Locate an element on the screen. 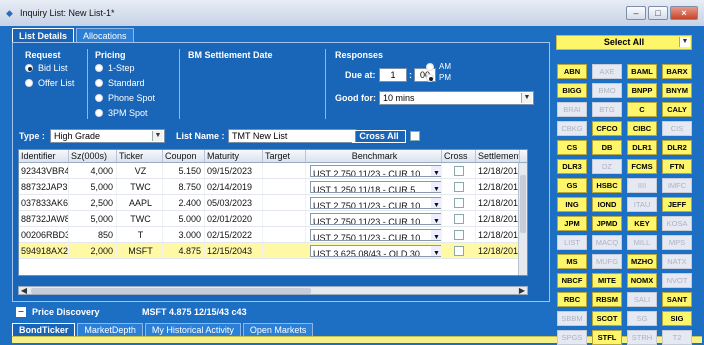 This screenshot has height=345, width=704. dealer-button-fcms: FCMS is located at coordinates (642, 166).